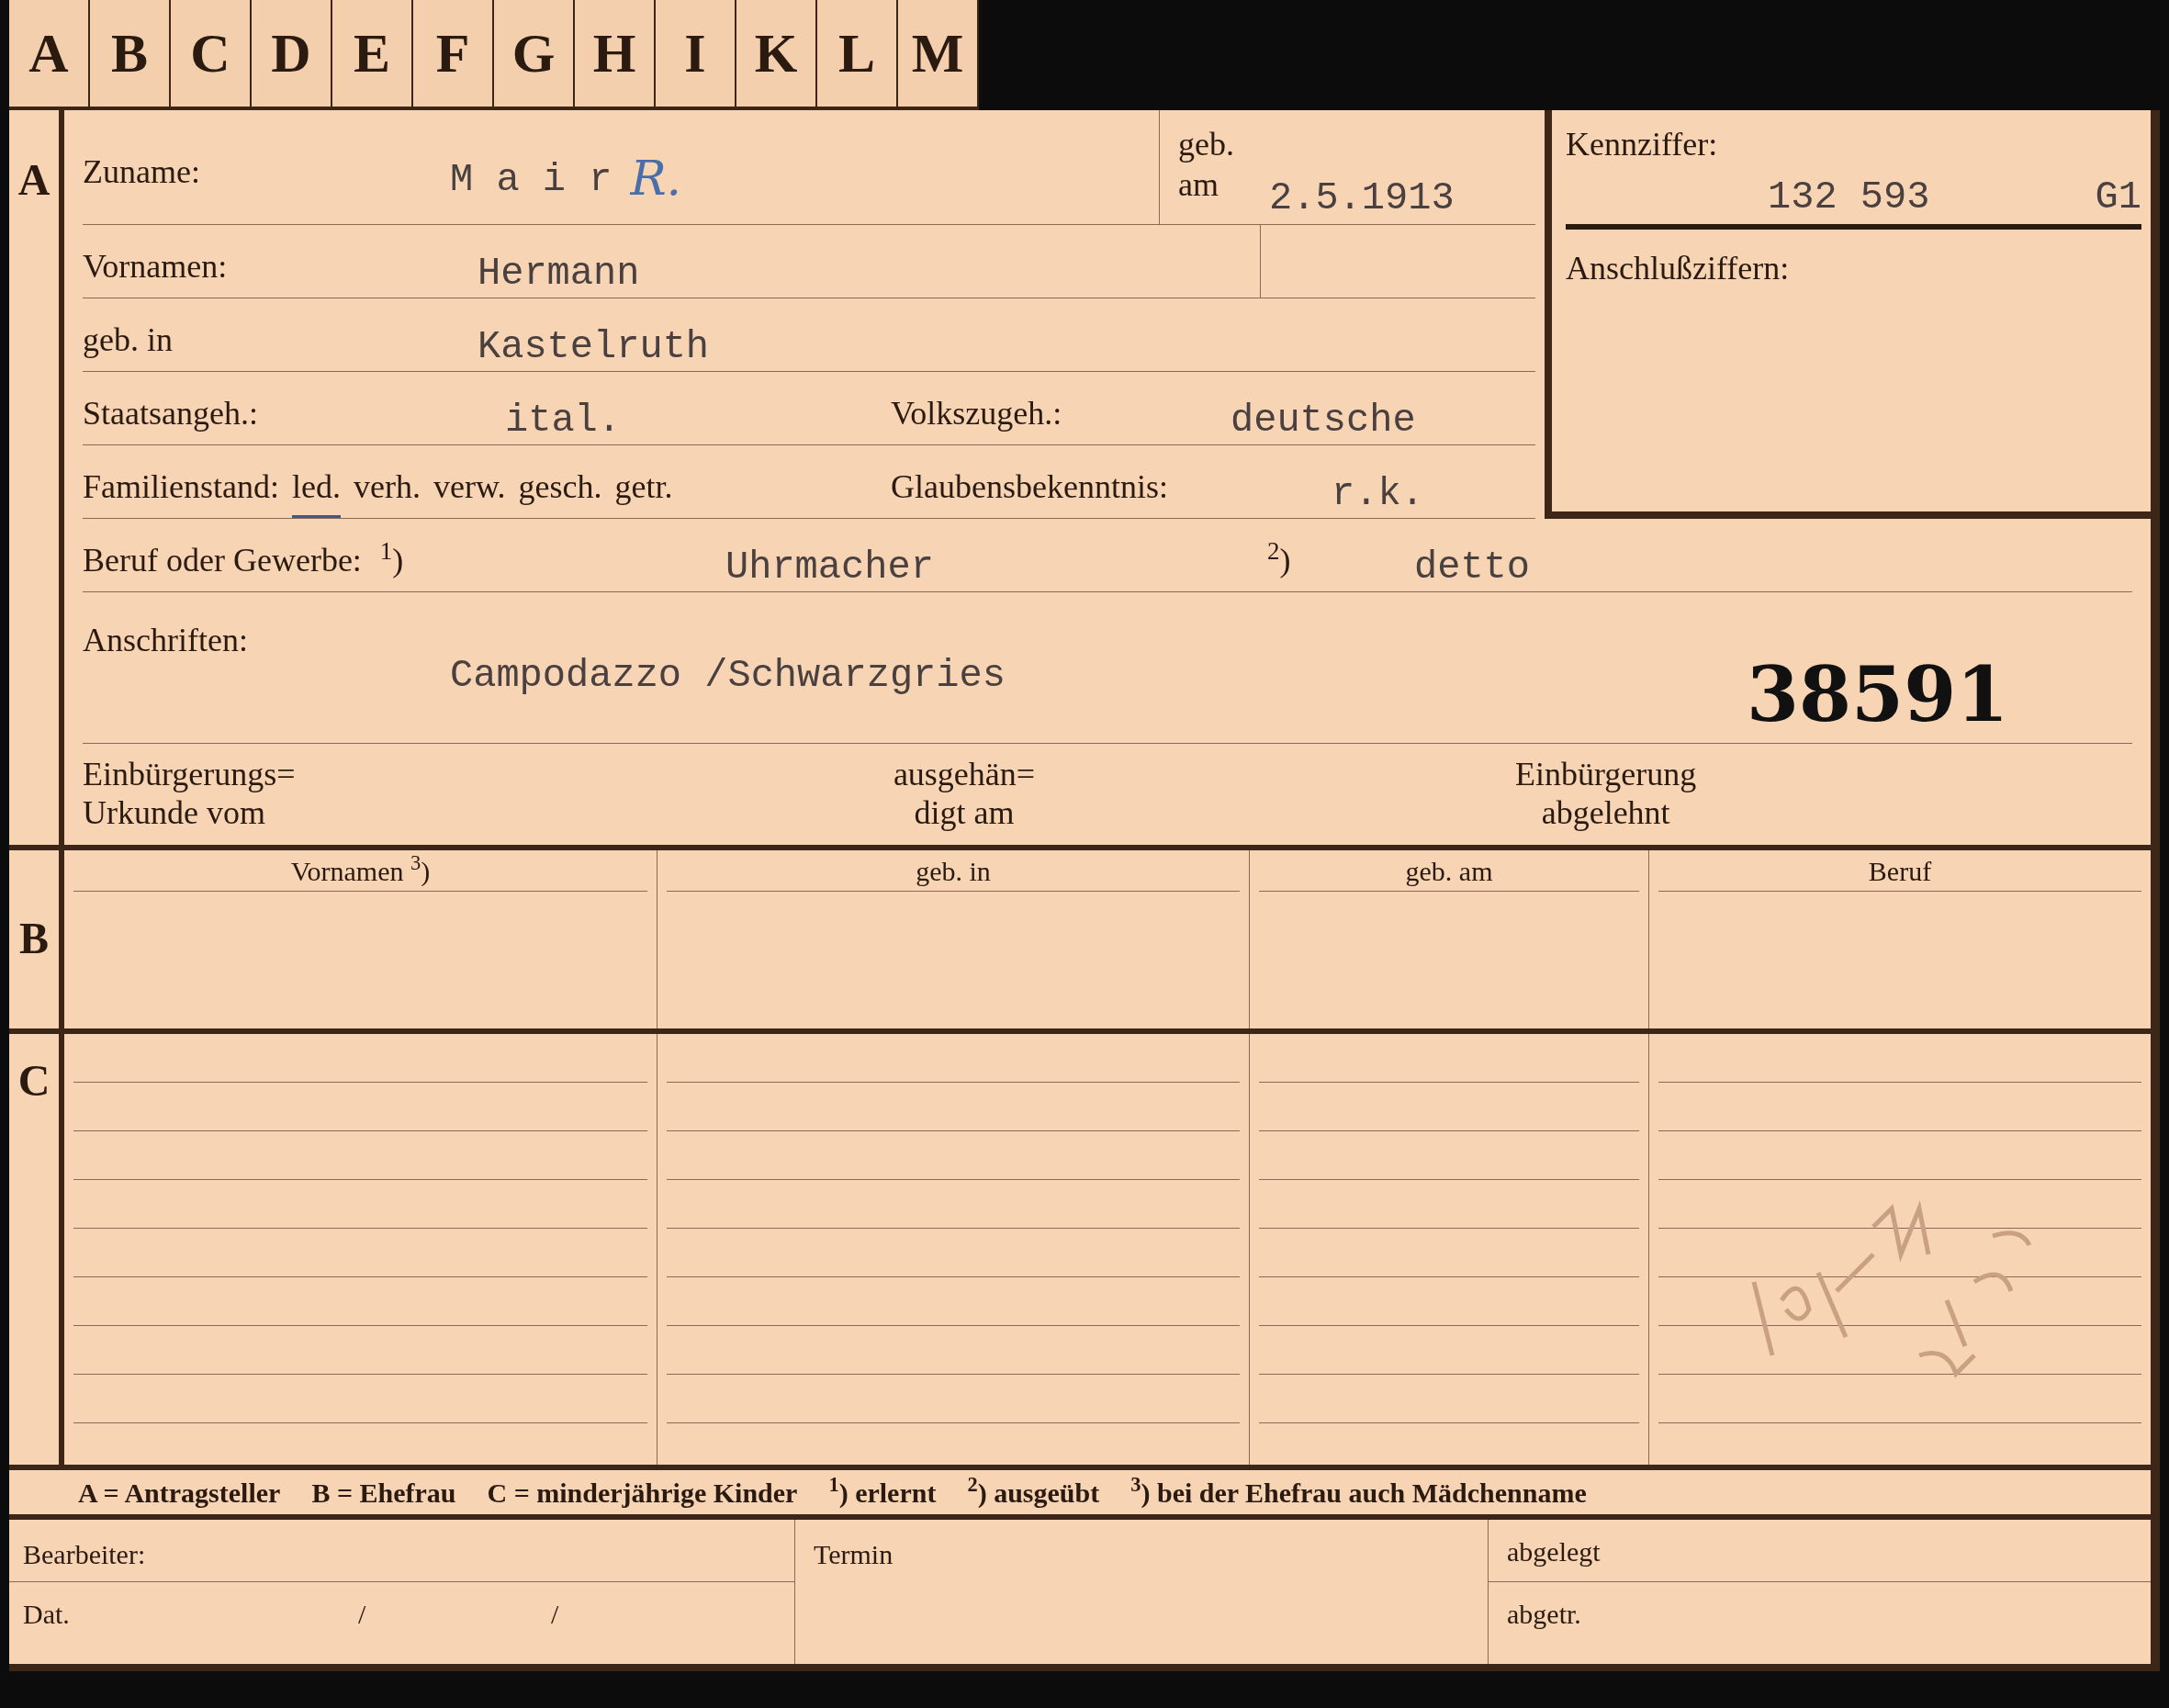 Image resolution: width=2169 pixels, height=1708 pixels. Describe the element at coordinates (34, 939) in the screenshot. I see `section-letter: B` at that location.